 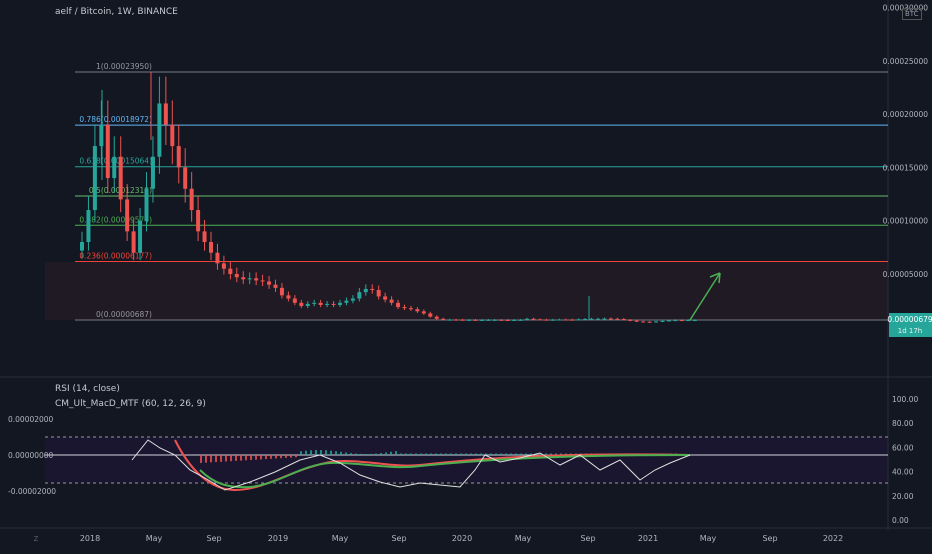 What do you see at coordinates (115, 119) in the screenshot?
I see `fib-level-label: 0.786(0.00018972)` at bounding box center [115, 119].